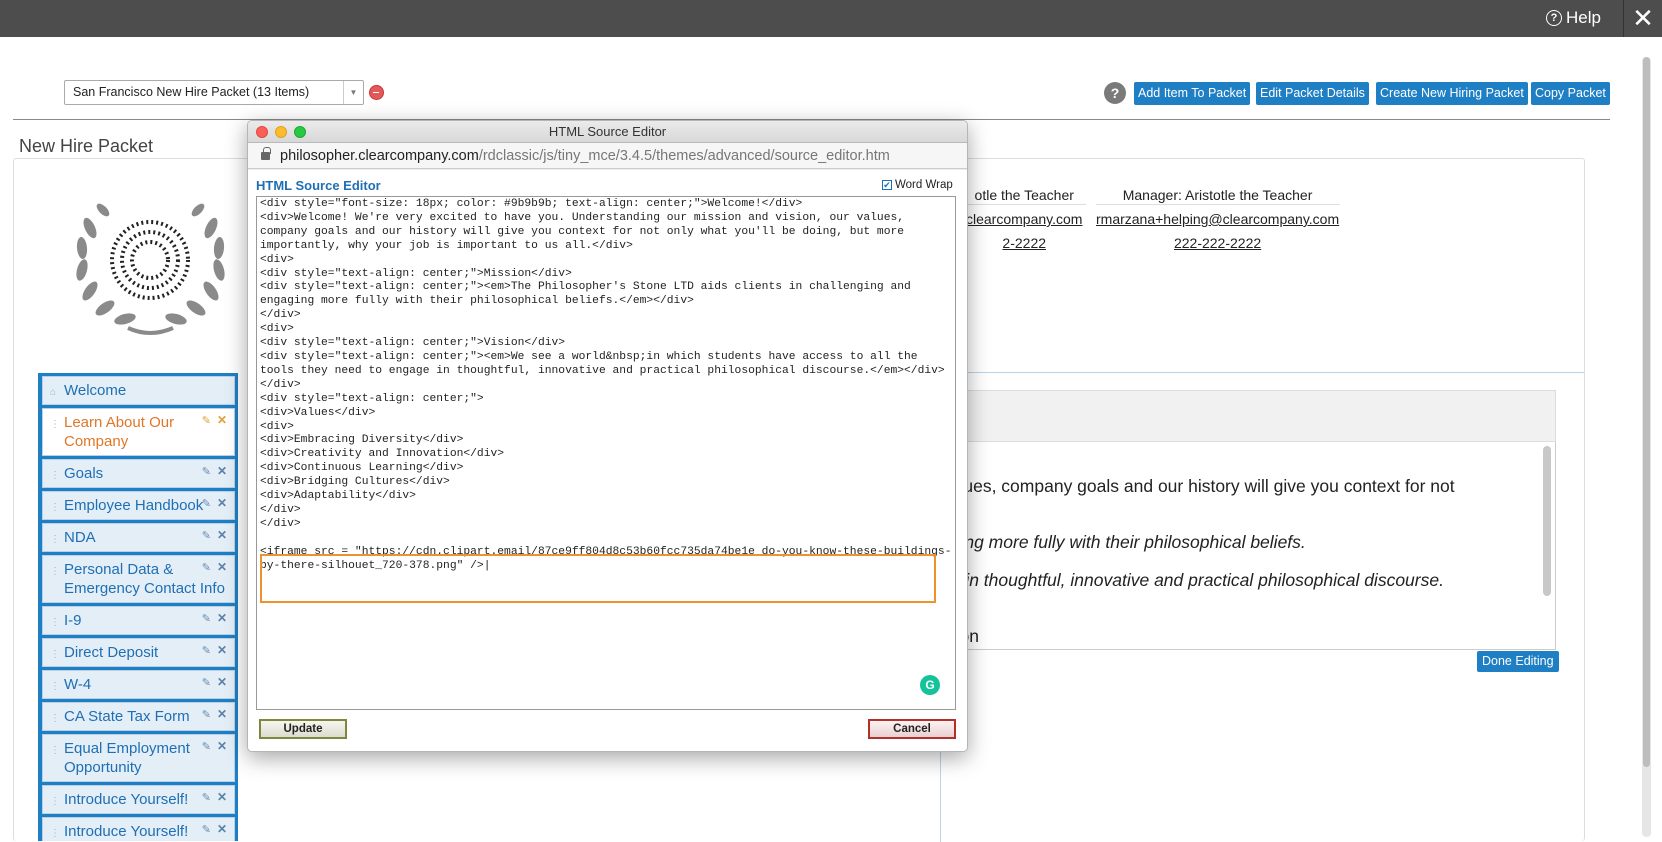 Image resolution: width=1662 pixels, height=842 pixels. Describe the element at coordinates (1570, 93) in the screenshot. I see `copy-packet-button: Copy Packet` at that location.